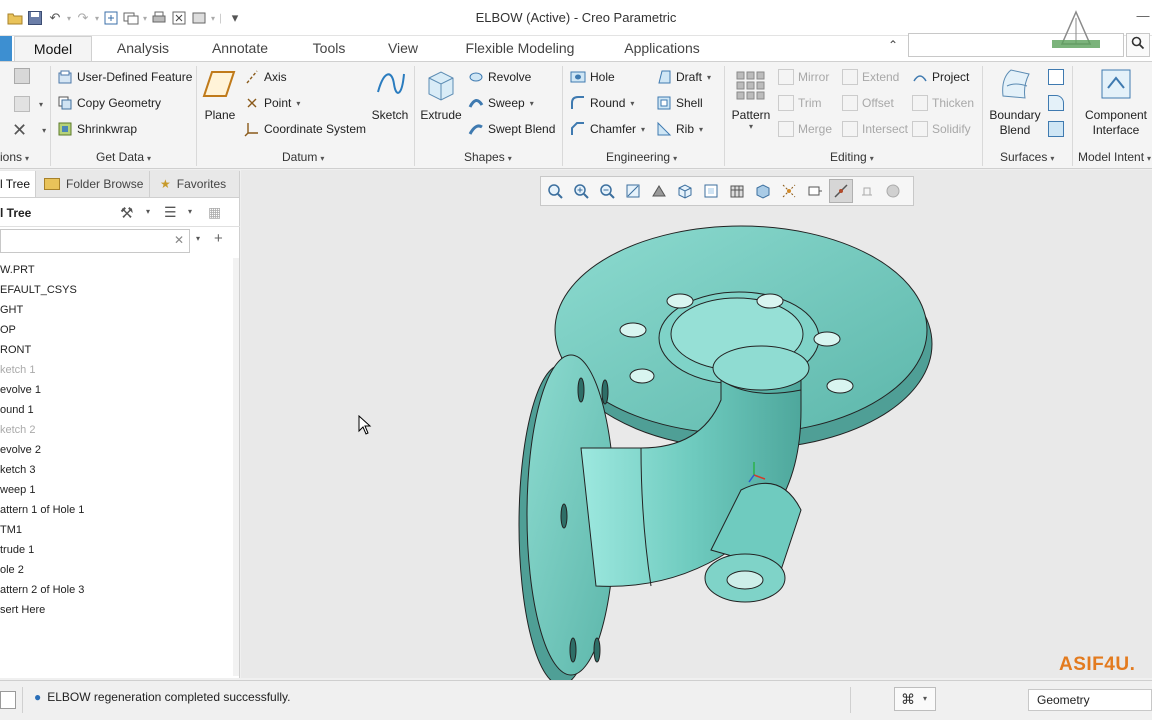  What do you see at coordinates (789, 191) in the screenshot?
I see `datum-display-icon` at bounding box center [789, 191].